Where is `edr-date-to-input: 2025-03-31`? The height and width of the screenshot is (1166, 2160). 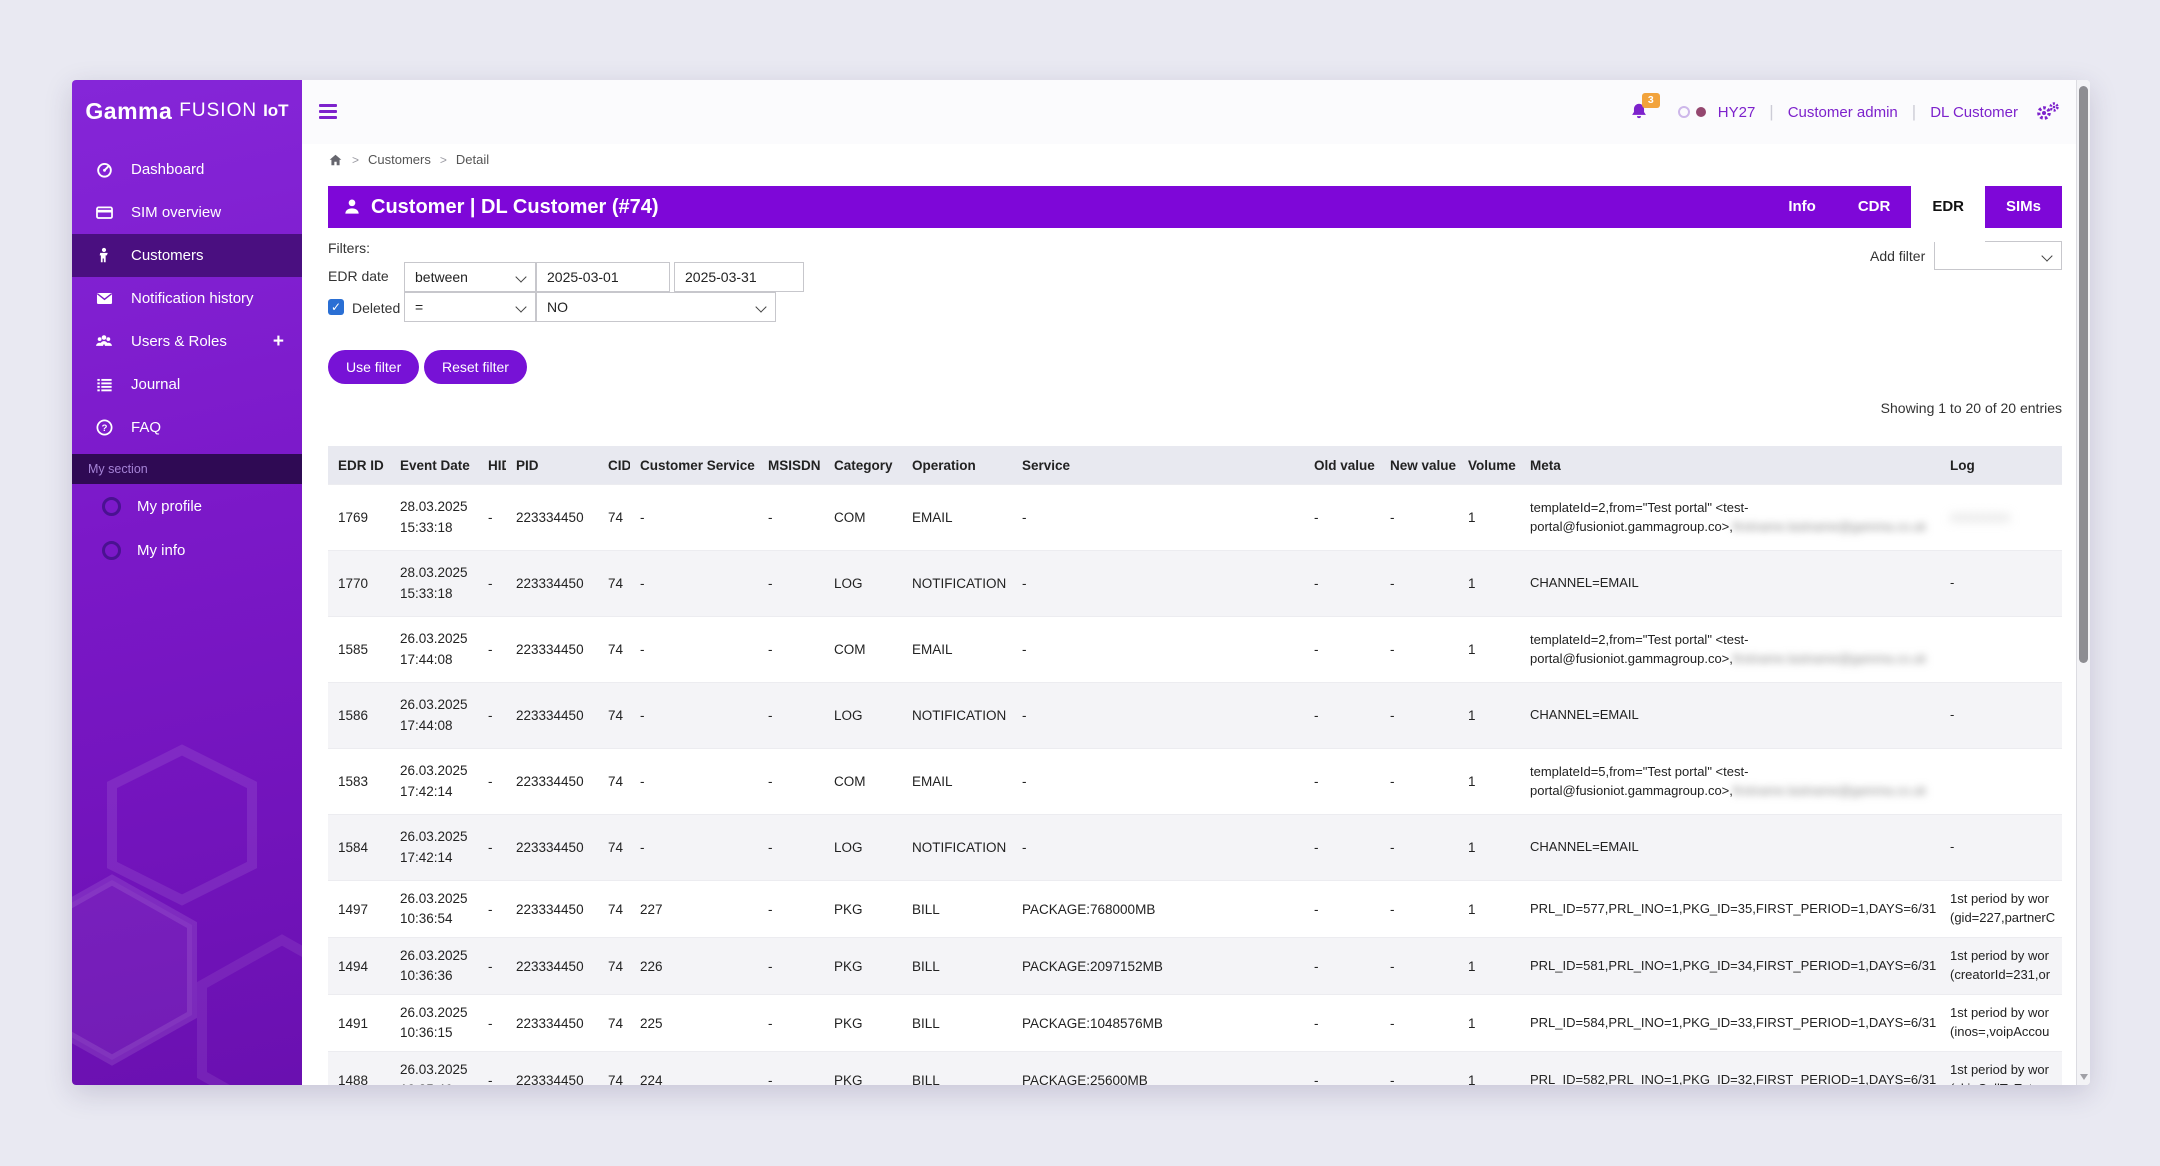
edr-date-to-input: 2025-03-31 is located at coordinates (739, 277).